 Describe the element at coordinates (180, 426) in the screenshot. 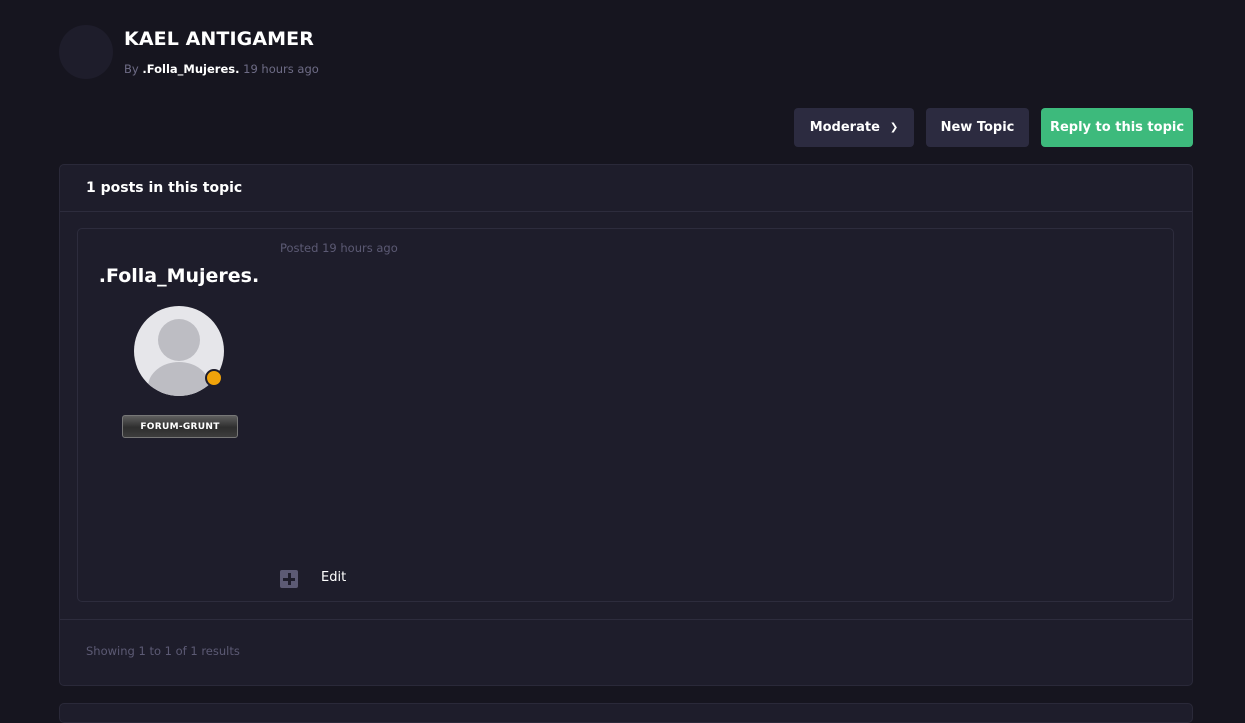

I see `rank-badge: FORUM-GRUNT` at that location.